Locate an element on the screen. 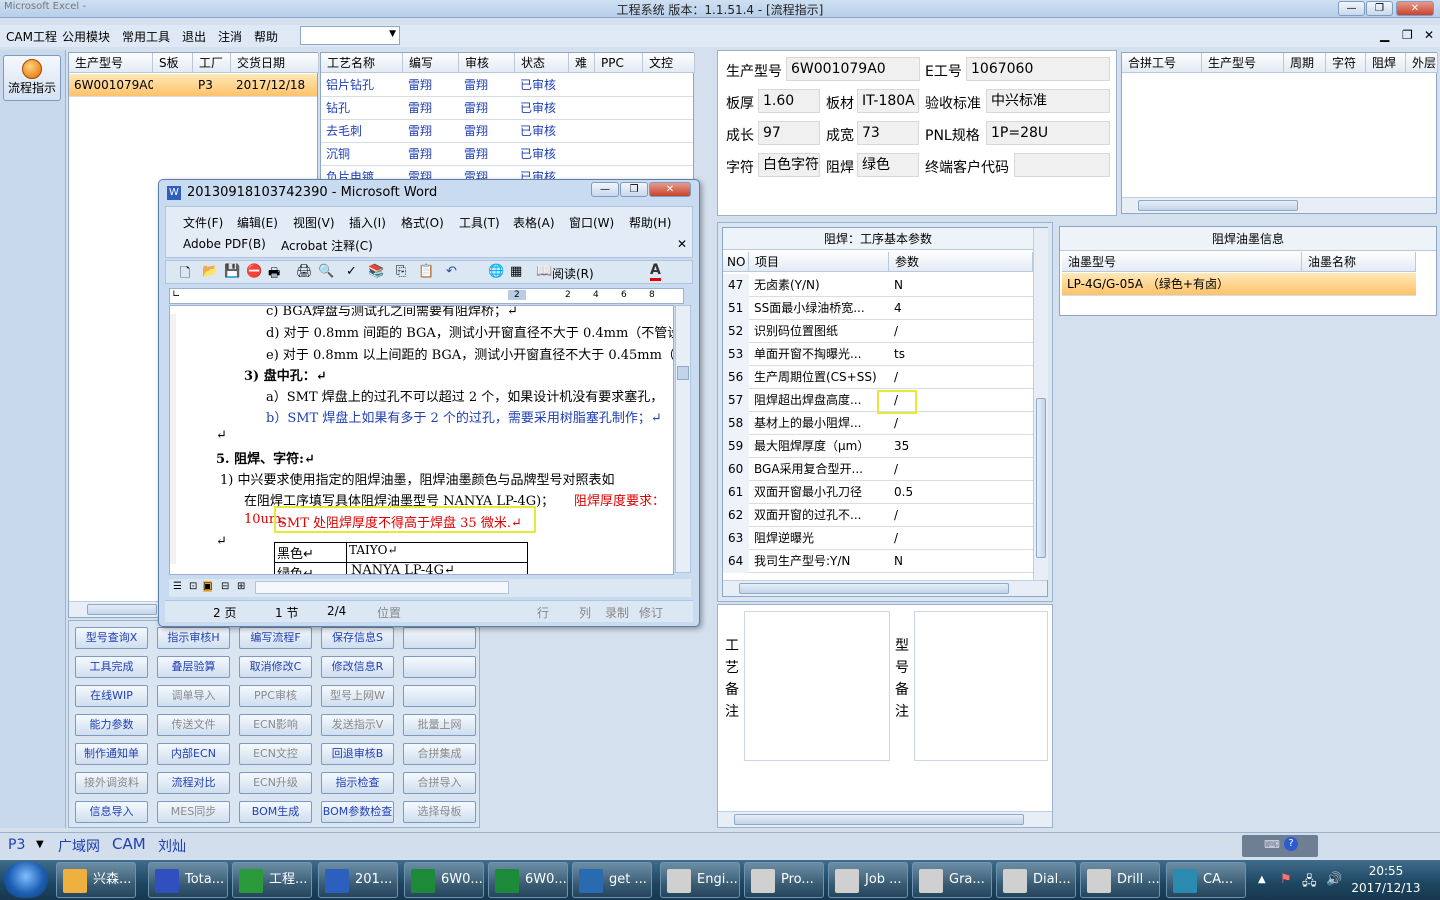  print-icon: 🖨 is located at coordinates (304, 271).